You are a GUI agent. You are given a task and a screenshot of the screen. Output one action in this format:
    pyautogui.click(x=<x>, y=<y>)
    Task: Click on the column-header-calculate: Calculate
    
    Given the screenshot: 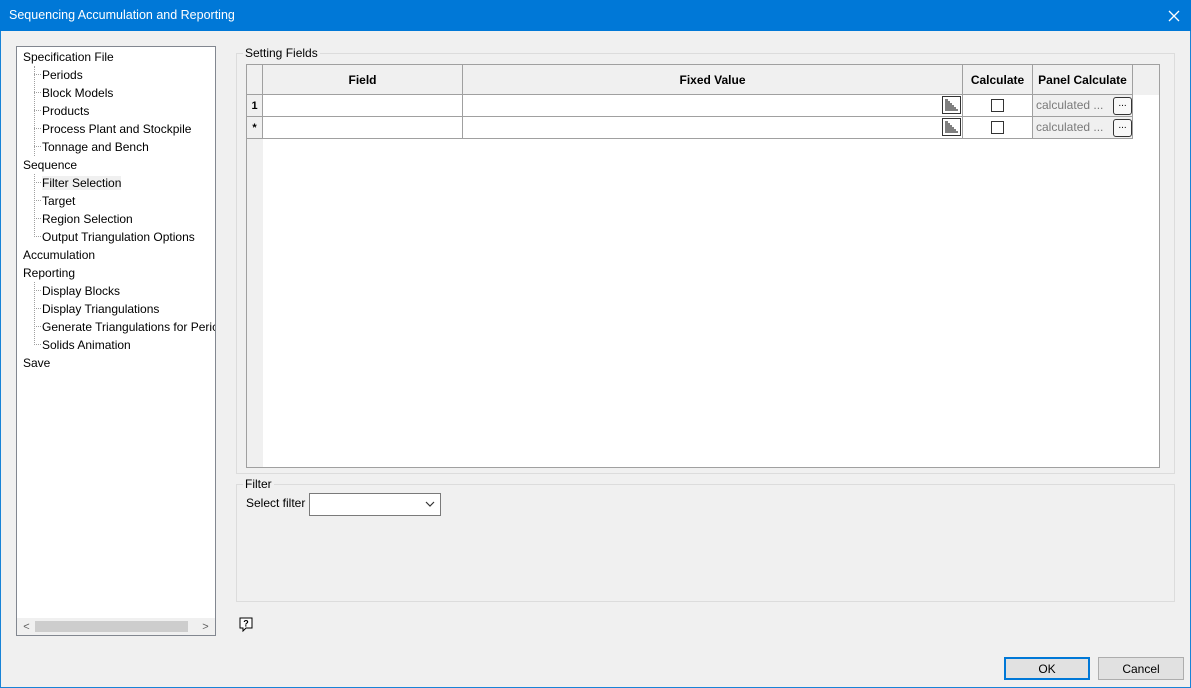 What is the action you would take?
    pyautogui.click(x=998, y=80)
    